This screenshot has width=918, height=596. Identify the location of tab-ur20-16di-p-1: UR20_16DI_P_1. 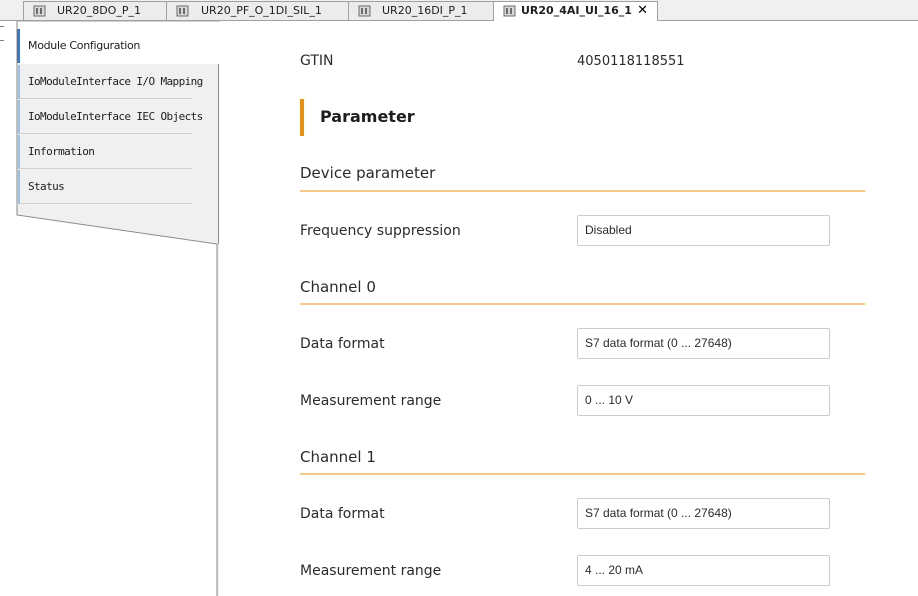
(421, 10).